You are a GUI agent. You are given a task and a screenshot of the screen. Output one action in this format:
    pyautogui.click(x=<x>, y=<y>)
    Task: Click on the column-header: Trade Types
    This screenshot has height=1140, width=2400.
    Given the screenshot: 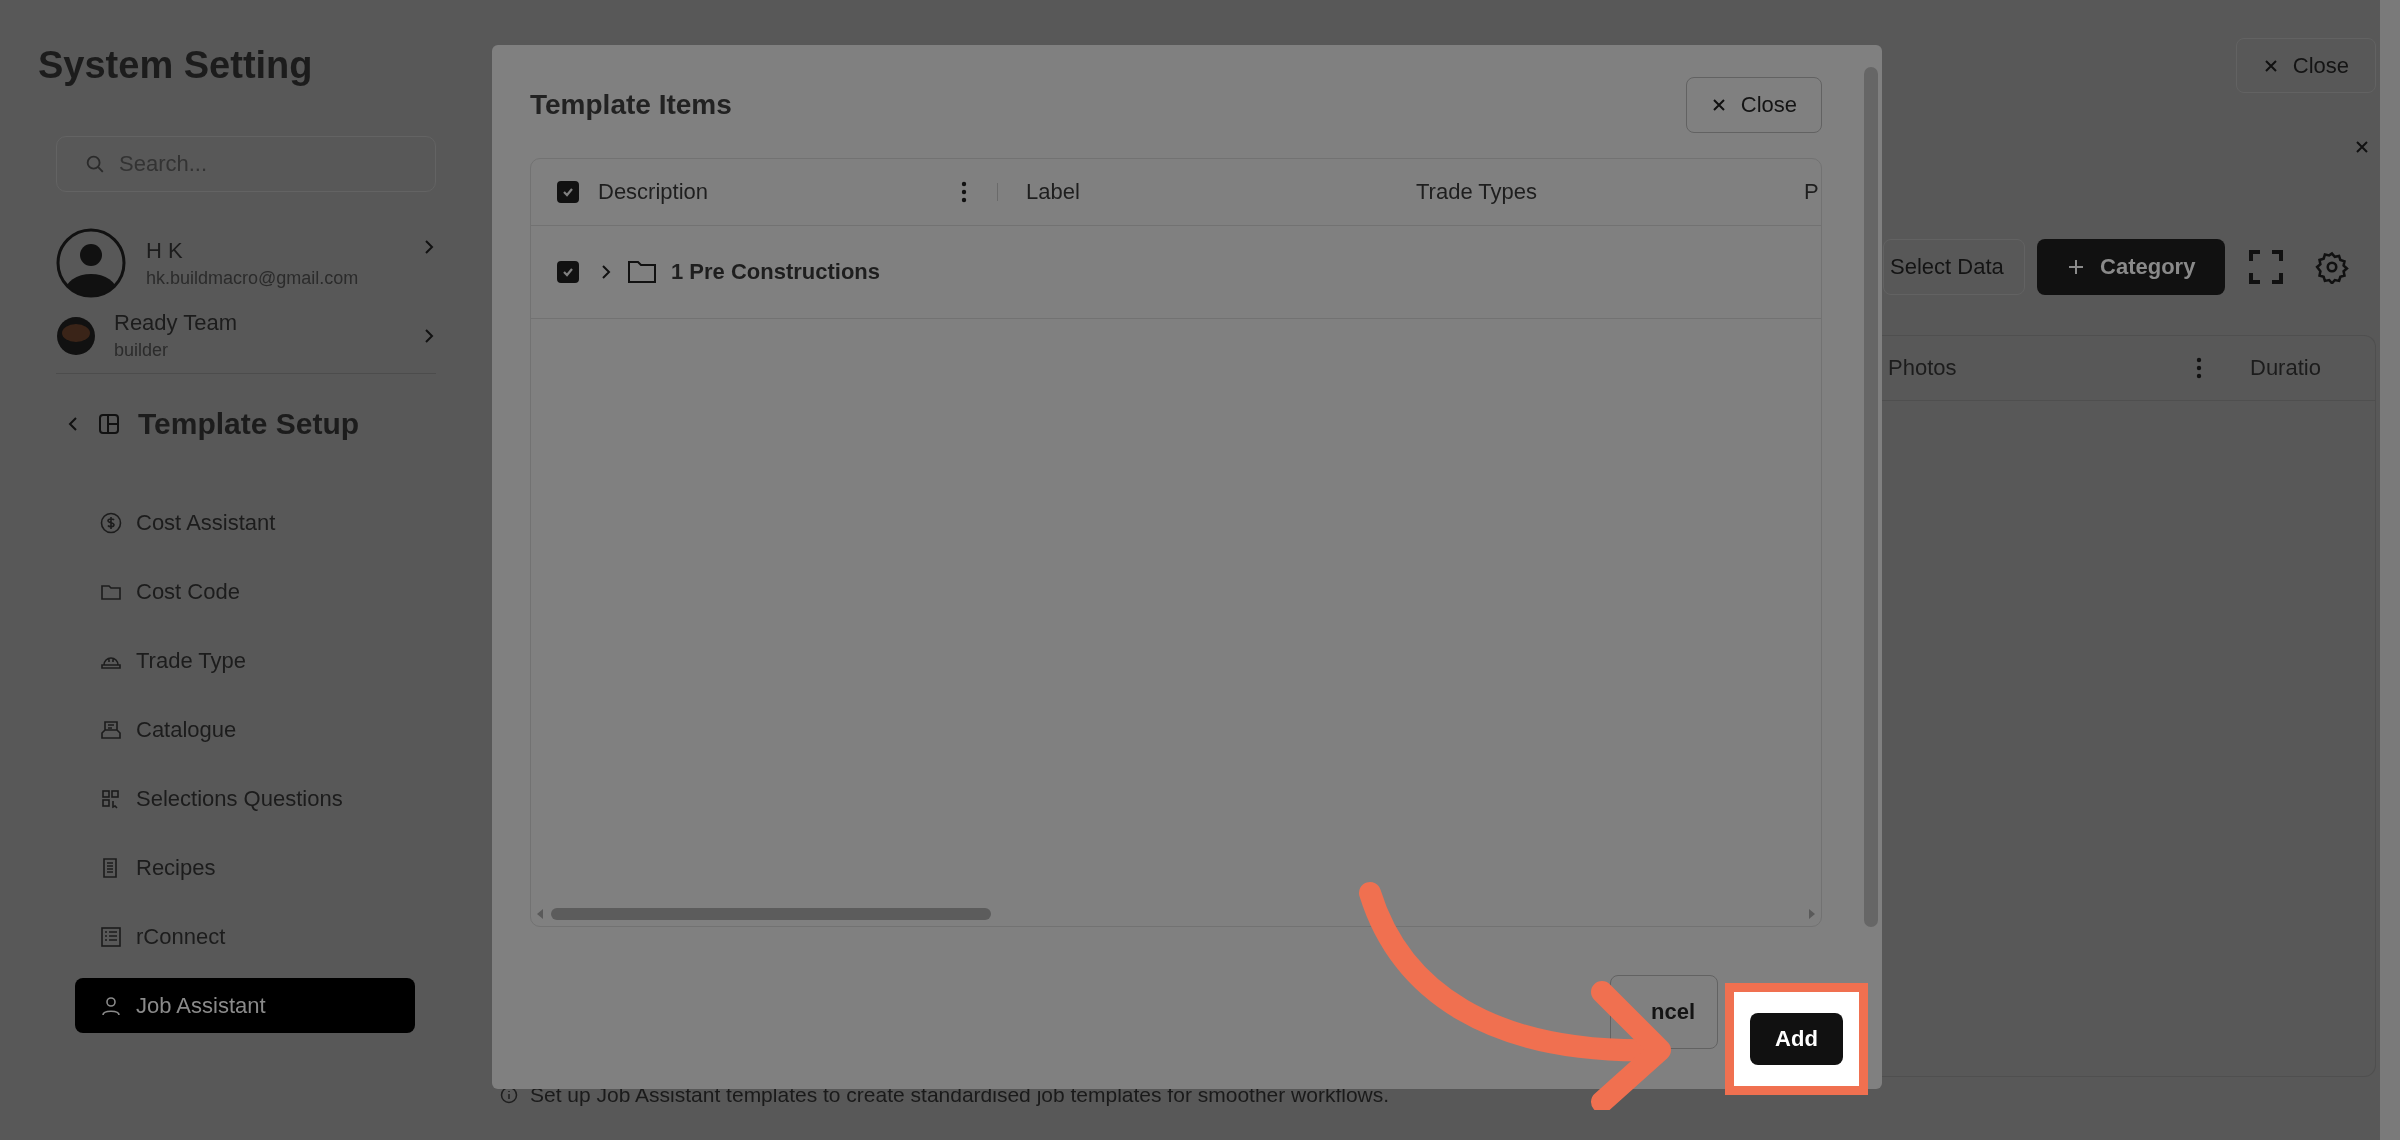 What is the action you would take?
    pyautogui.click(x=1477, y=192)
    